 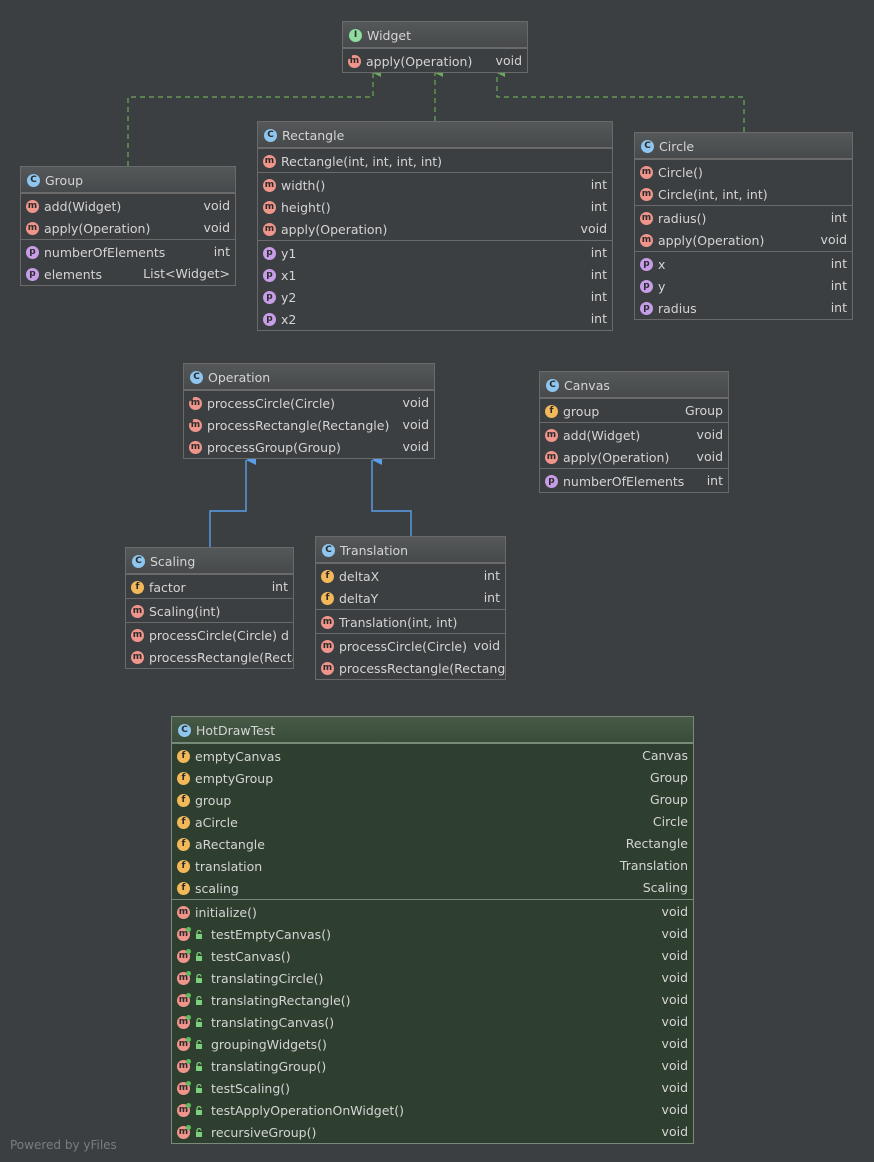 I want to click on property-icon: p, so click(x=646, y=308).